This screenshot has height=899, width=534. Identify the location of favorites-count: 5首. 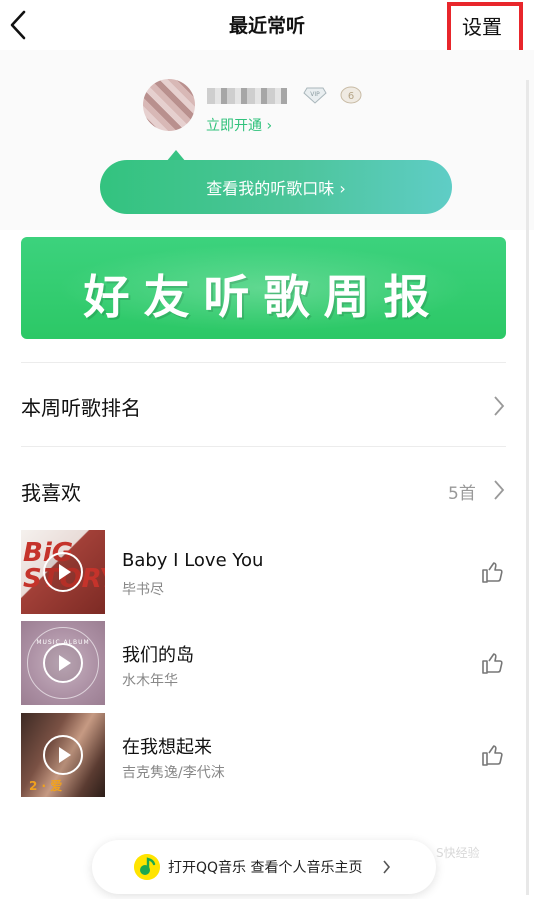
(462, 494).